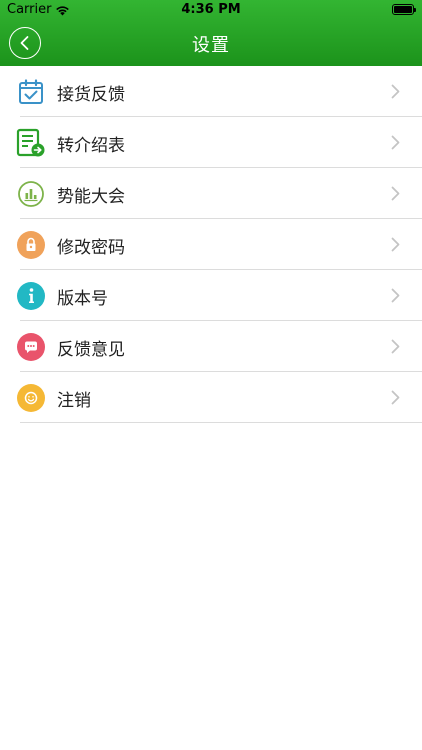 This screenshot has width=422, height=750. I want to click on status-time: 4:36 PM, so click(211, 9).